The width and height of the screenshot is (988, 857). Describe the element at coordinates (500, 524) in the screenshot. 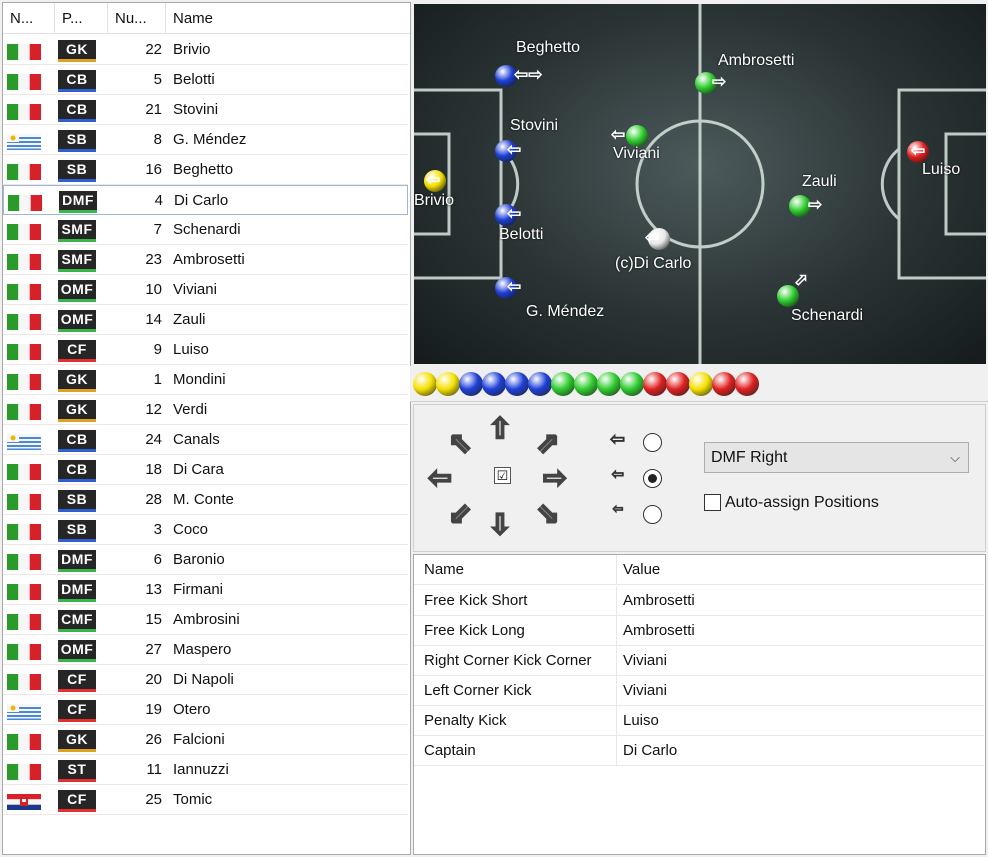

I see `direction-arrow-icon: ⇩` at that location.